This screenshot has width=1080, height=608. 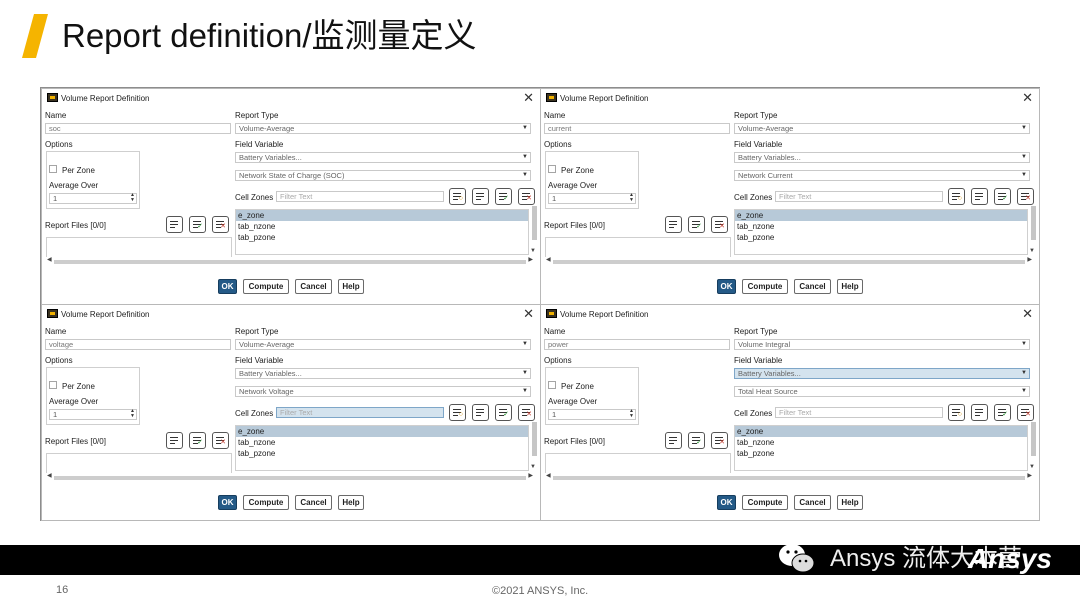 What do you see at coordinates (138, 128) in the screenshot?
I see `name-input: soc` at bounding box center [138, 128].